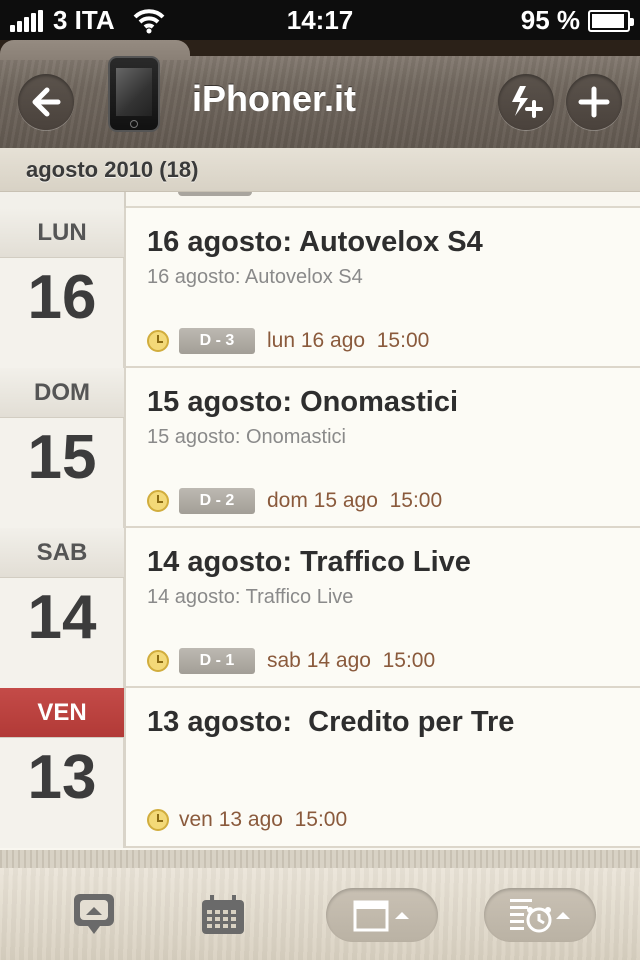 The image size is (640, 960). I want to click on calendar-grid-icon, so click(223, 914).